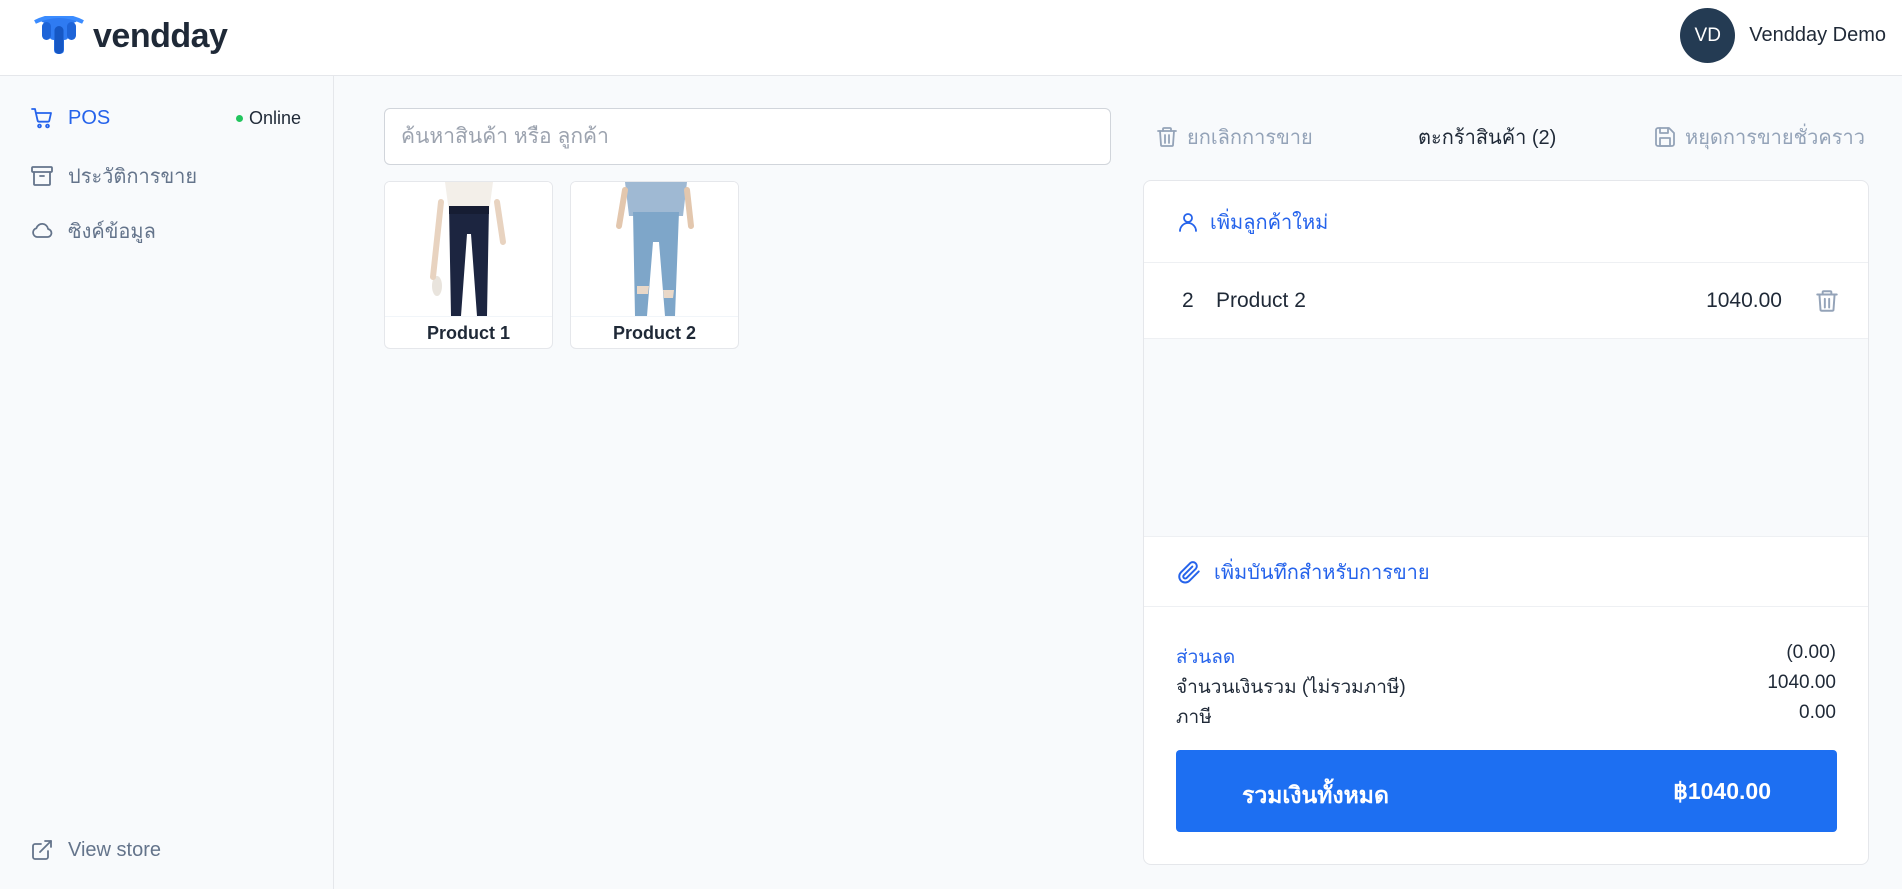 This screenshot has height=889, width=1902. I want to click on total-label: รวมเงินทั้งหมด, so click(1315, 795).